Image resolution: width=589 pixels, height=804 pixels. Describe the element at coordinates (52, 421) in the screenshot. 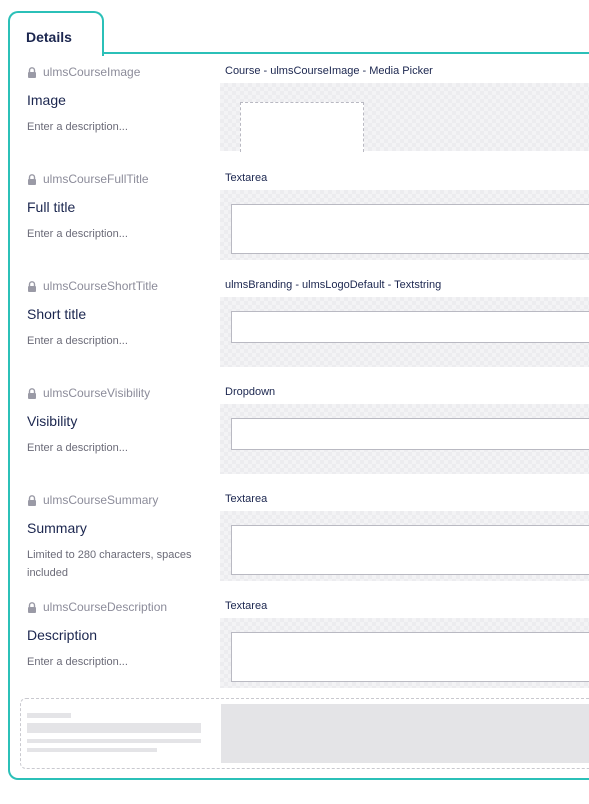

I see `property-label: Visibility` at that location.